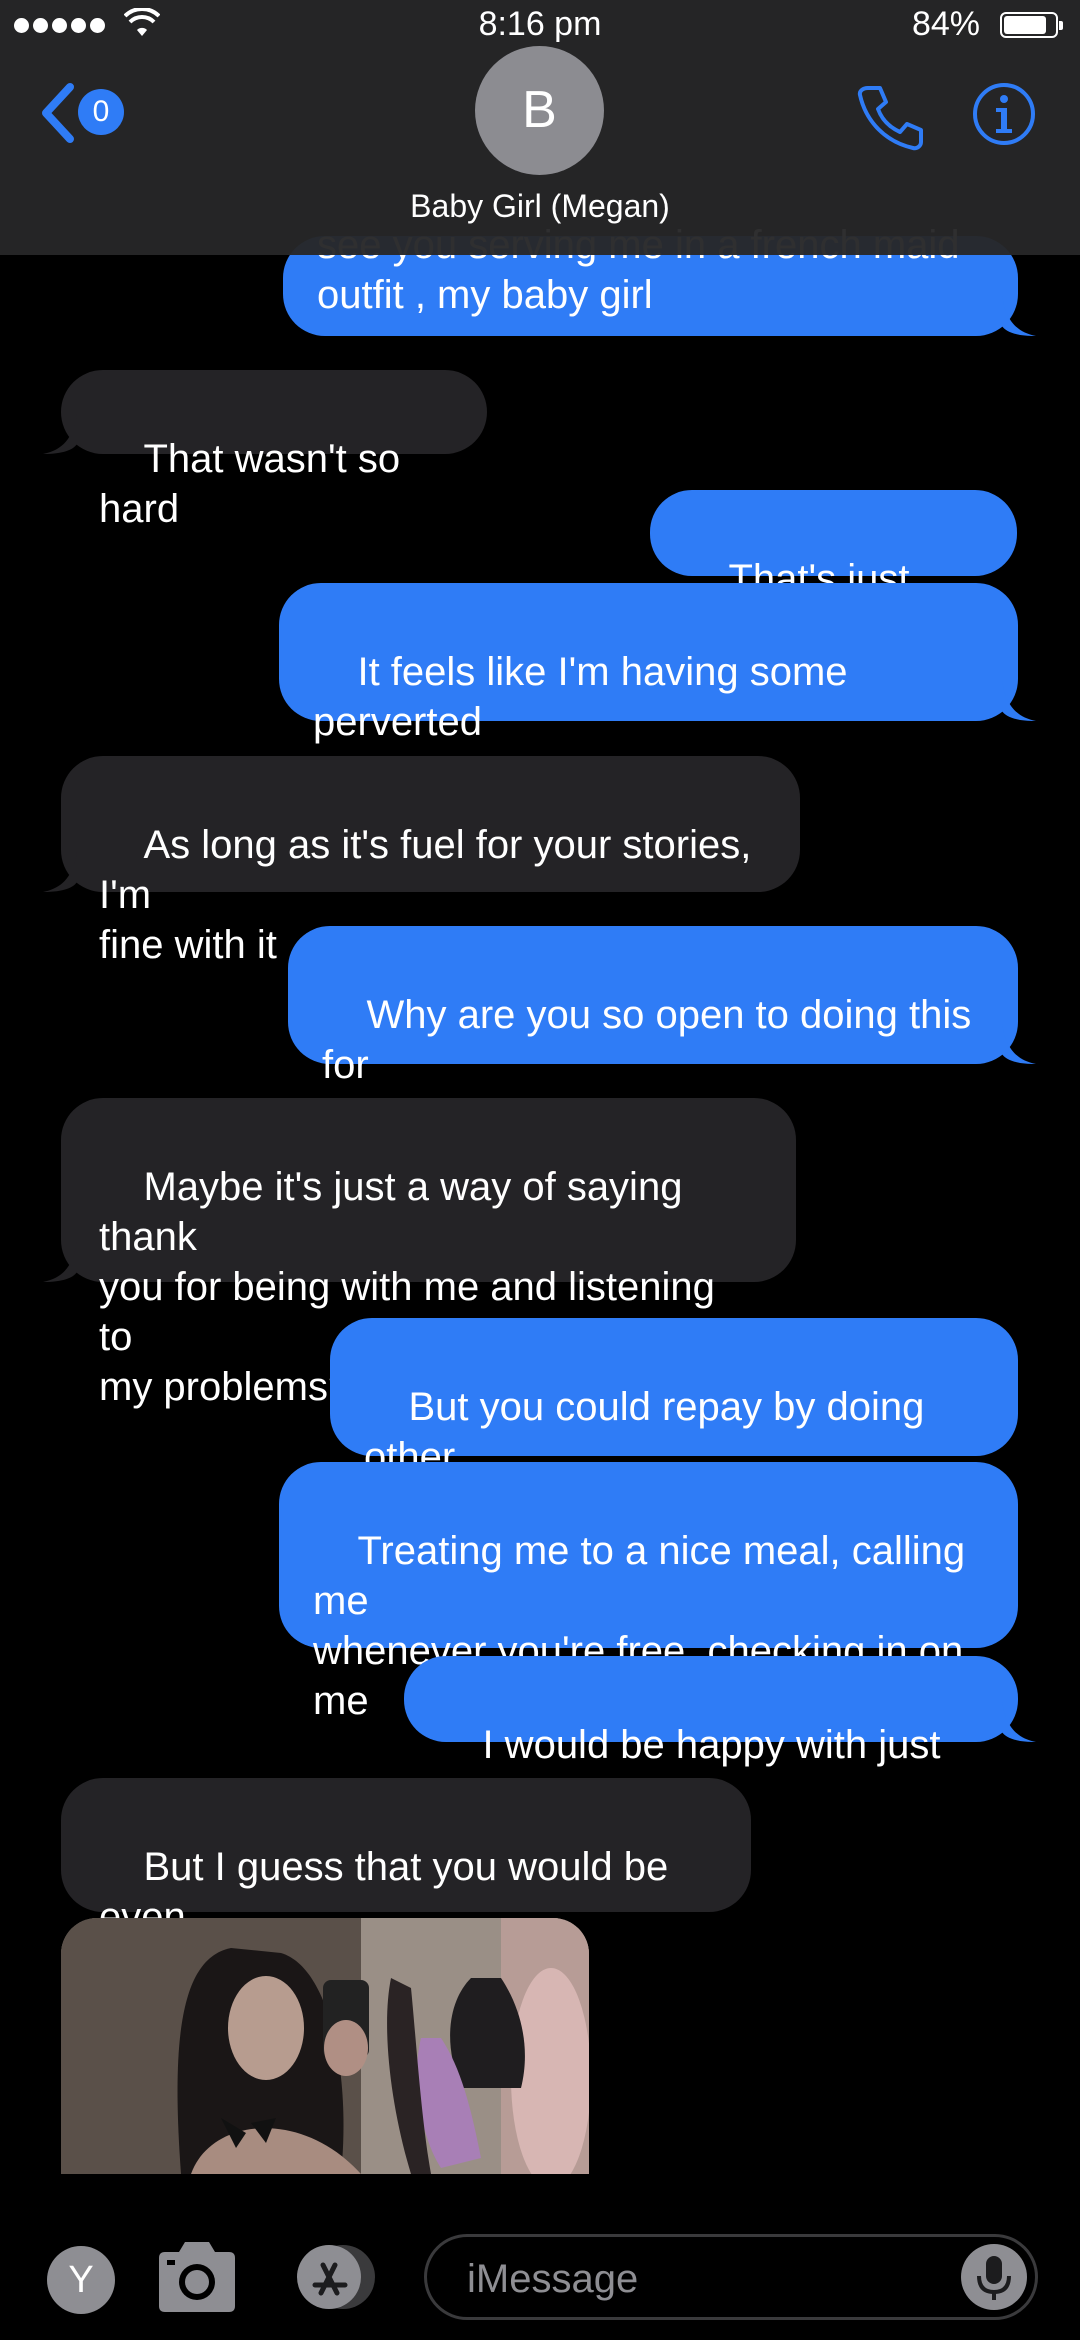 The height and width of the screenshot is (2340, 1080). I want to click on unread-badge: 0, so click(101, 112).